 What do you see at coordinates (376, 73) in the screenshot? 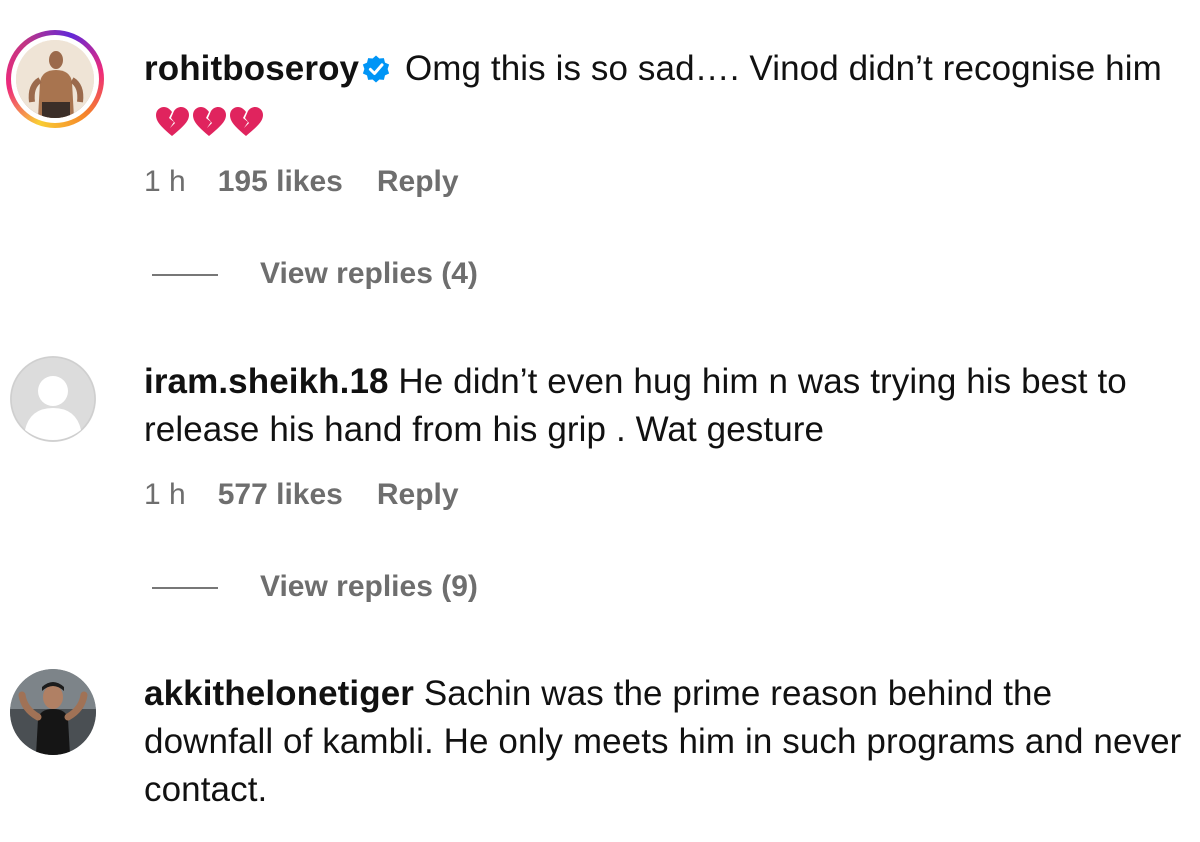
I see `verified-badge-icon` at bounding box center [376, 73].